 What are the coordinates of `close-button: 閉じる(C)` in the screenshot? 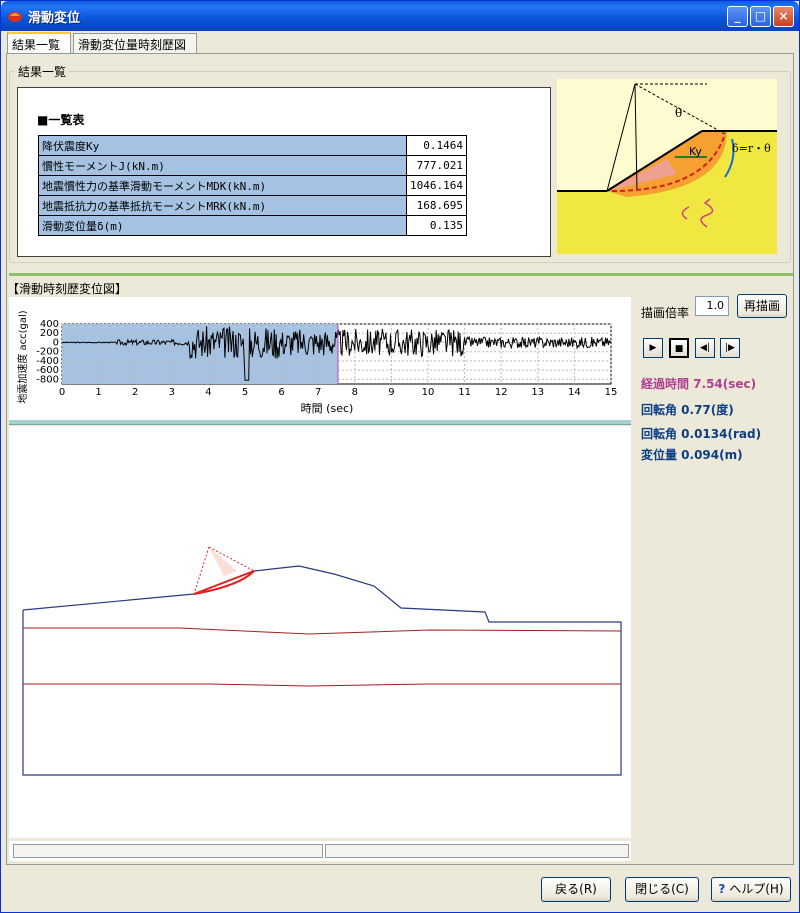 It's located at (662, 889).